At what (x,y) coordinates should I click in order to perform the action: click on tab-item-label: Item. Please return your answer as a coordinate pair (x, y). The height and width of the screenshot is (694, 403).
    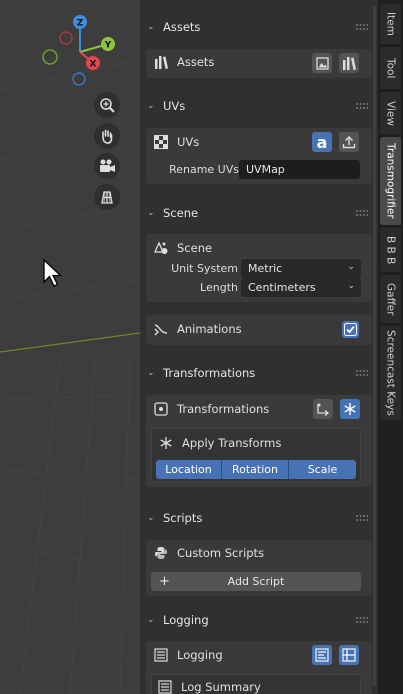
    Looking at the image, I should click on (390, 24).